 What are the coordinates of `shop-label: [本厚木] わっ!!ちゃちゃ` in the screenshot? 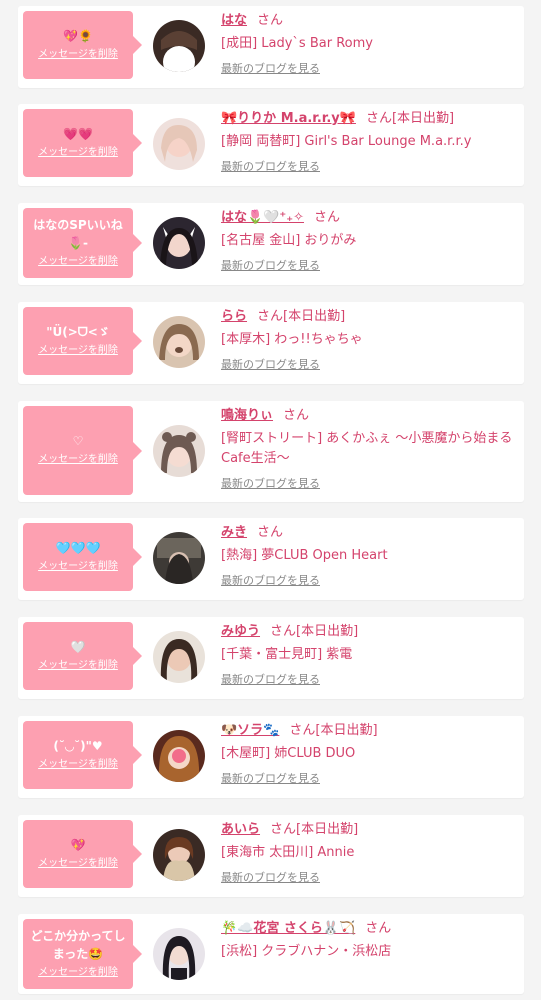 It's located at (292, 339).